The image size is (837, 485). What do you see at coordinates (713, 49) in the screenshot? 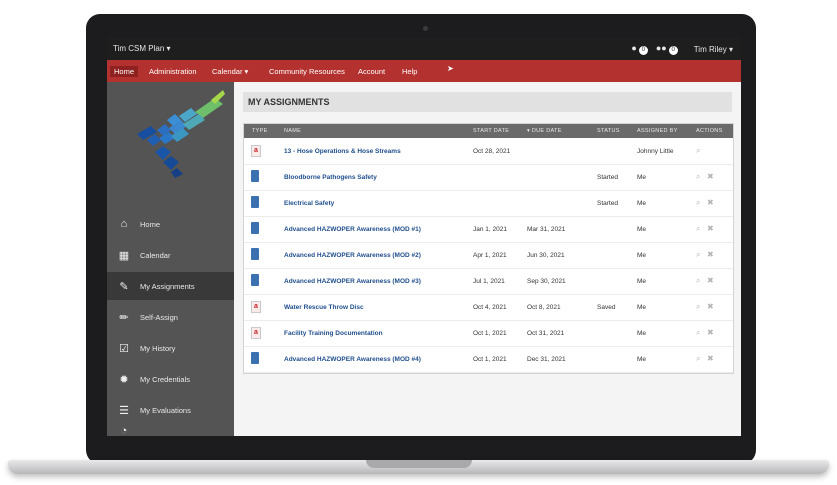
I see `user-menu: Tim Riley ▾` at bounding box center [713, 49].